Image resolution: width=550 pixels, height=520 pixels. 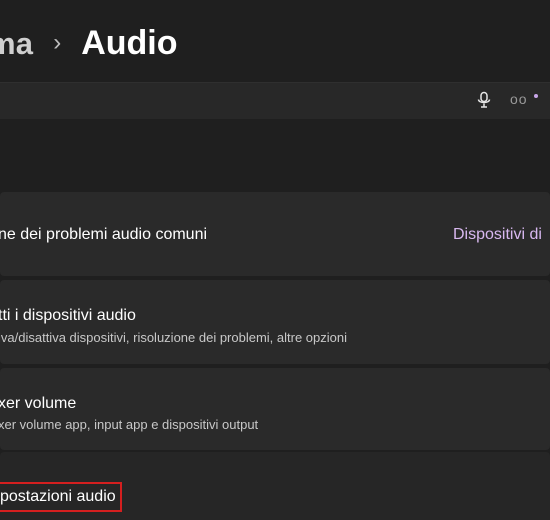 What do you see at coordinates (129, 43) in the screenshot?
I see `page-title: Audio` at bounding box center [129, 43].